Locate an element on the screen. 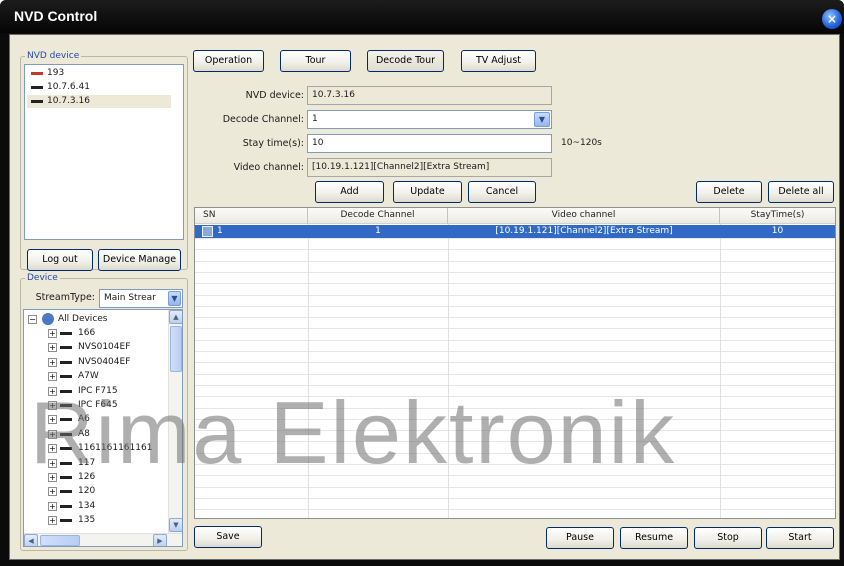 This screenshot has width=844, height=566. tree-device-label: A7W is located at coordinates (88, 376).